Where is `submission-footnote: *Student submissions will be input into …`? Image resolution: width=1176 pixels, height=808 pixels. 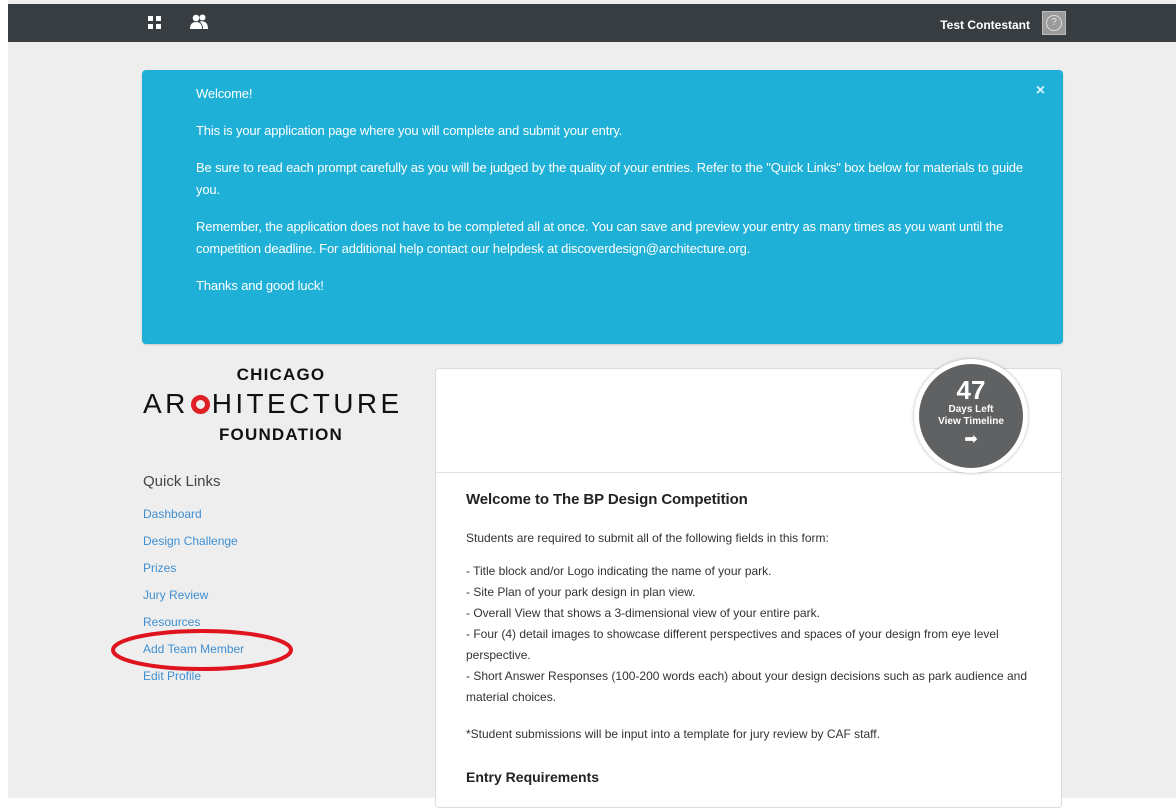
submission-footnote: *Student submissions will be input into … is located at coordinates (673, 734).